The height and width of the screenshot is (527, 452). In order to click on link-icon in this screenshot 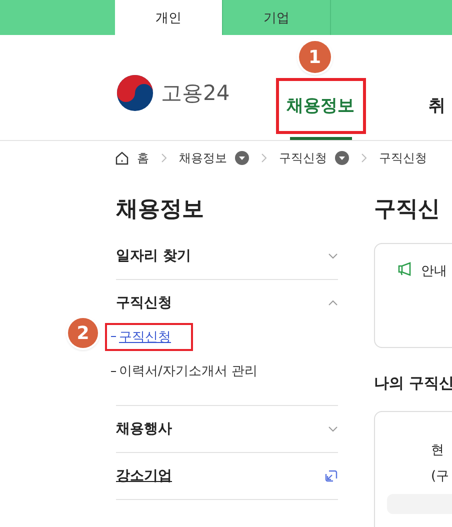, I will do `click(331, 476)`.